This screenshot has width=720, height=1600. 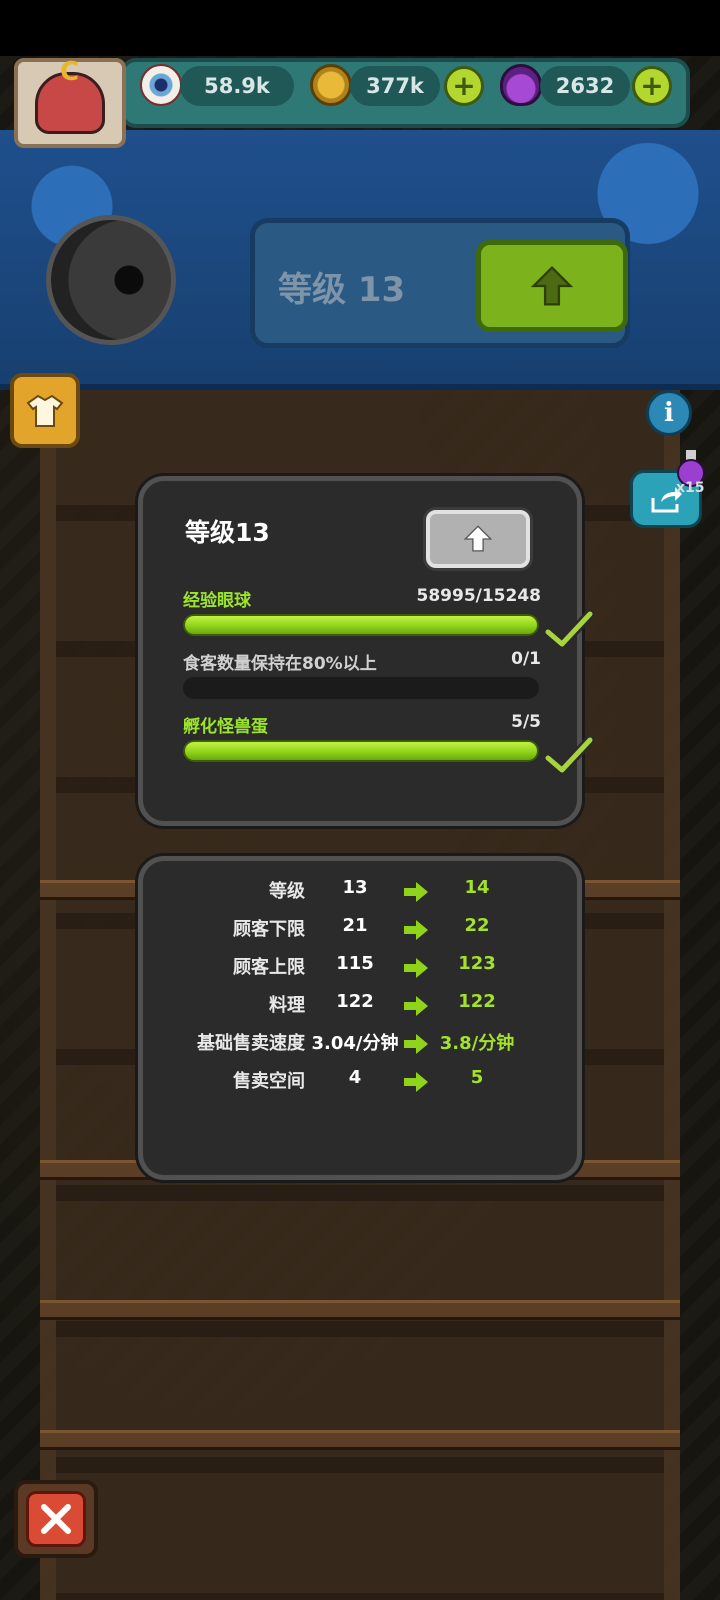 What do you see at coordinates (364, 965) in the screenshot?
I see `stat-row: 顾客上限 115 123` at bounding box center [364, 965].